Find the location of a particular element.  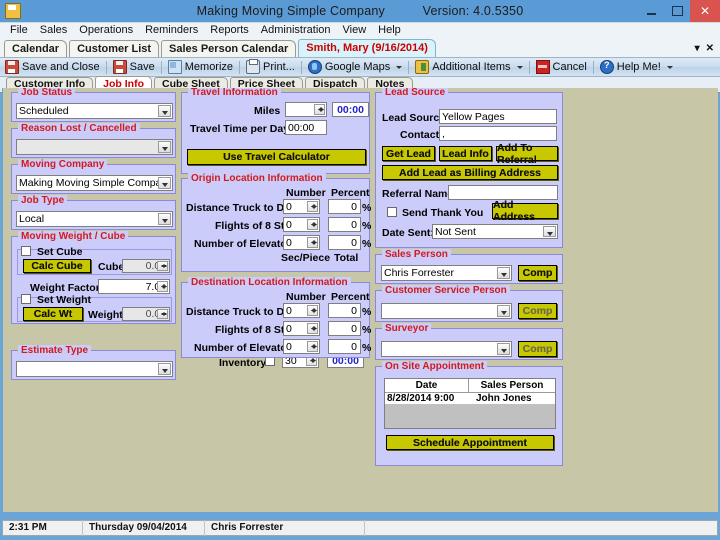

travel-time-per-day-value: 00:00 is located at coordinates (301, 128).